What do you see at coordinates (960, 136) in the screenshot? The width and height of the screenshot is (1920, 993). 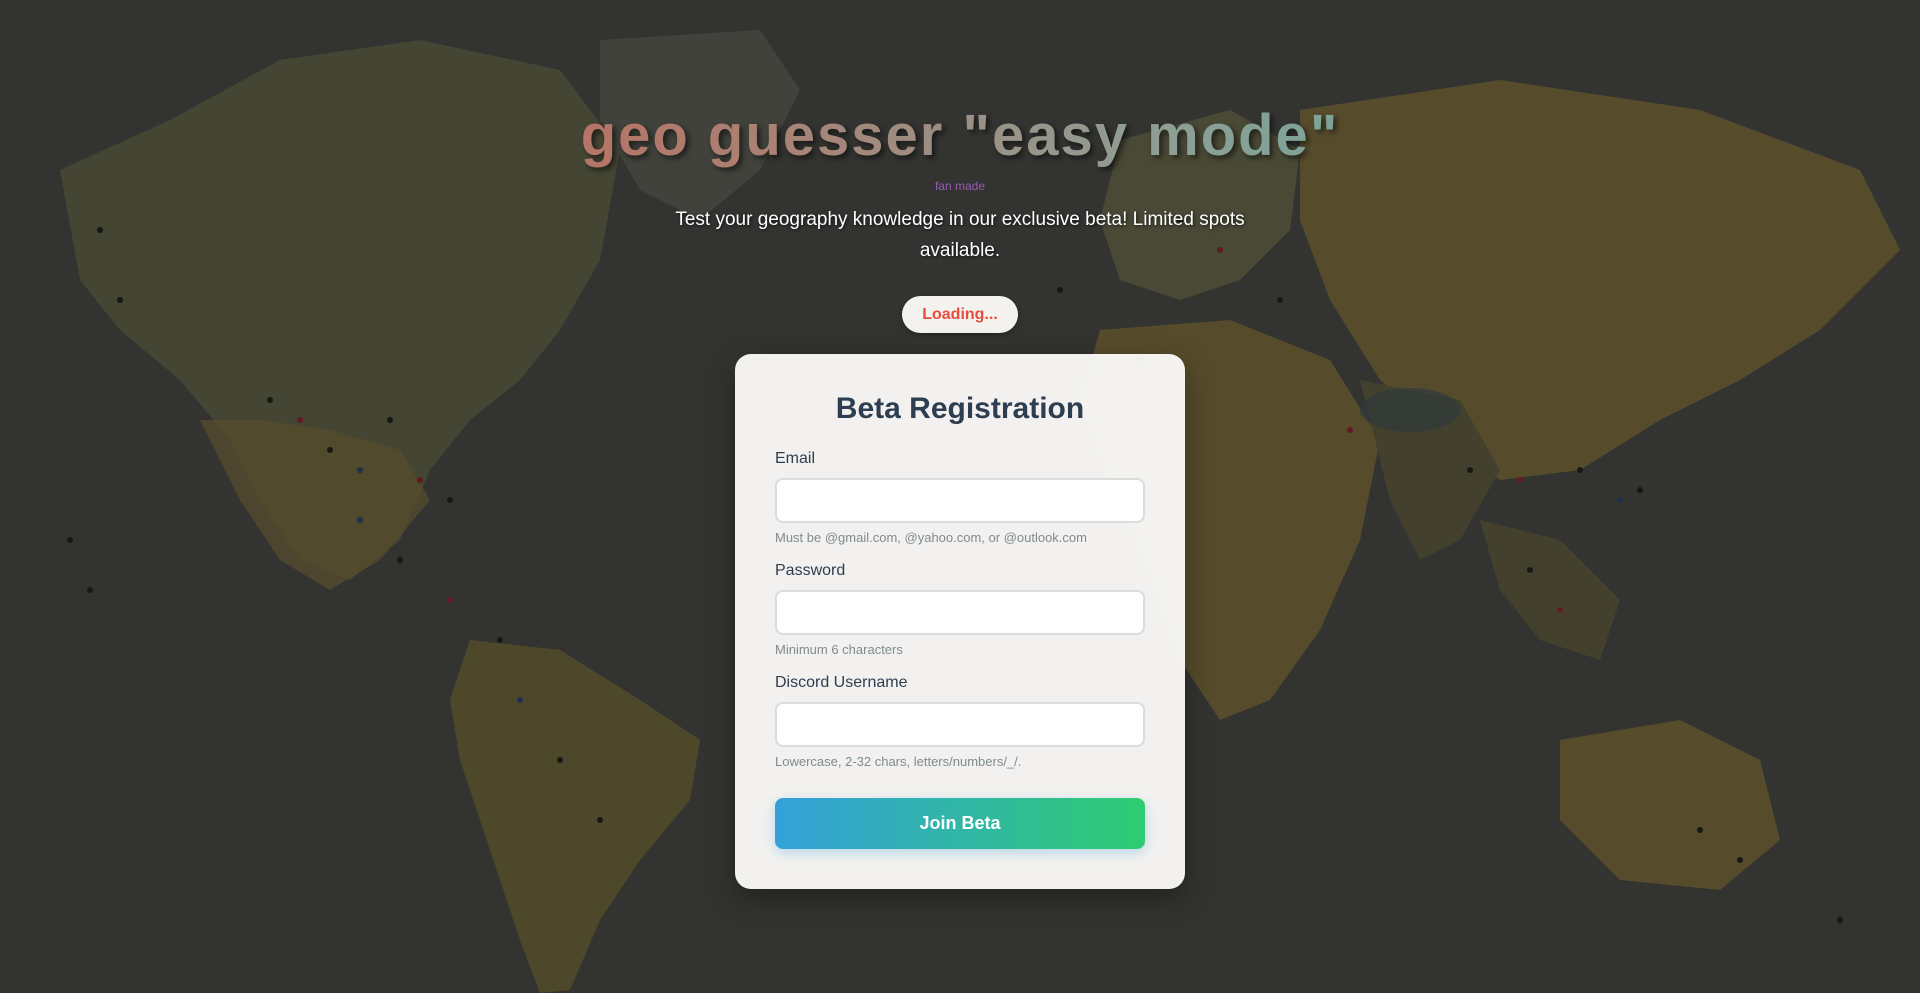 I see `page-title: geo guesser "easy mode"` at bounding box center [960, 136].